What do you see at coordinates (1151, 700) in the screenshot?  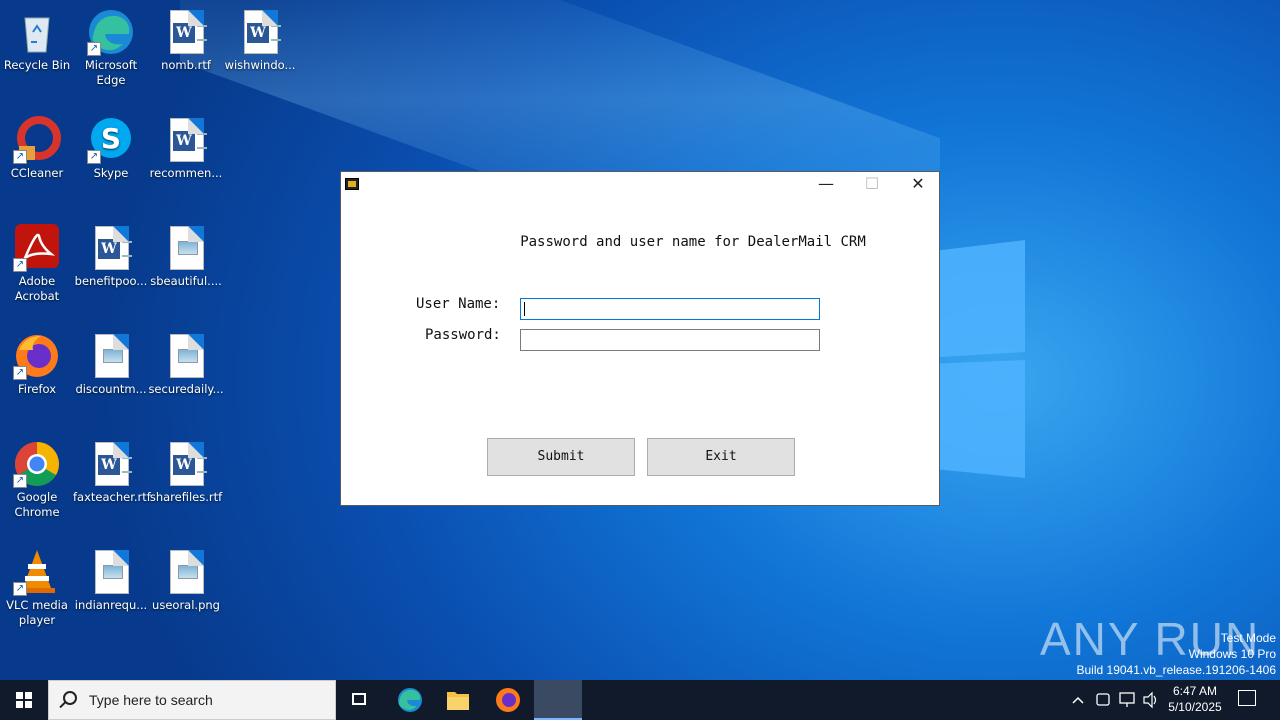 I see `volume-icon` at bounding box center [1151, 700].